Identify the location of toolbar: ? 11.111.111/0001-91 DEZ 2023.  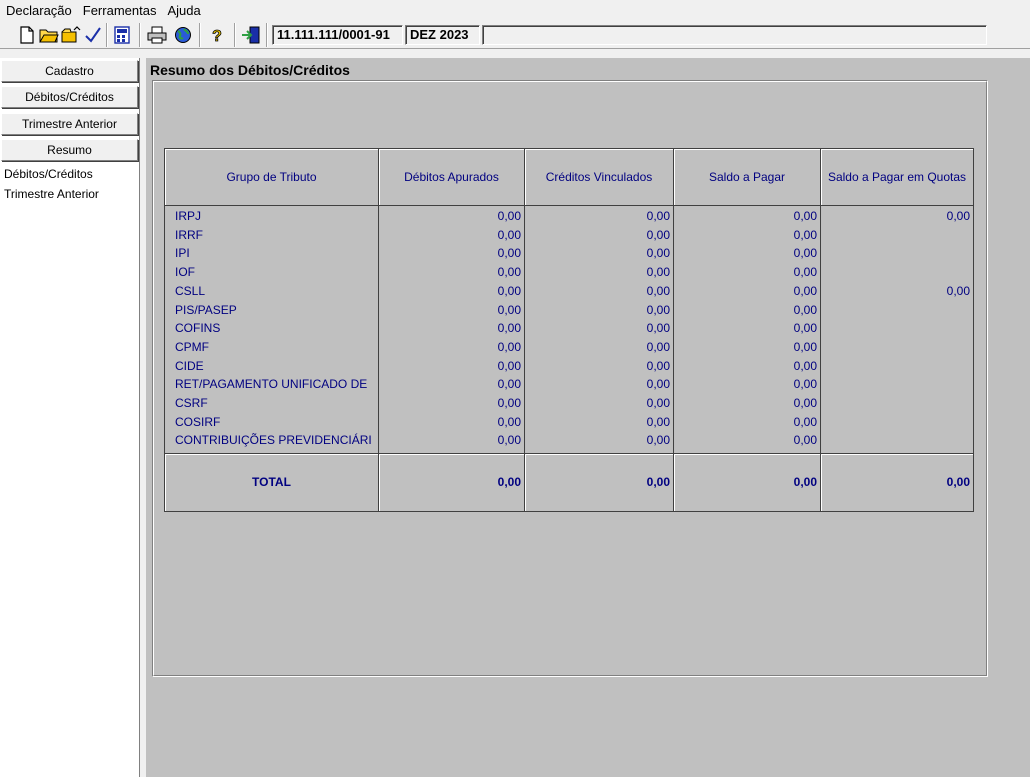
(515, 34).